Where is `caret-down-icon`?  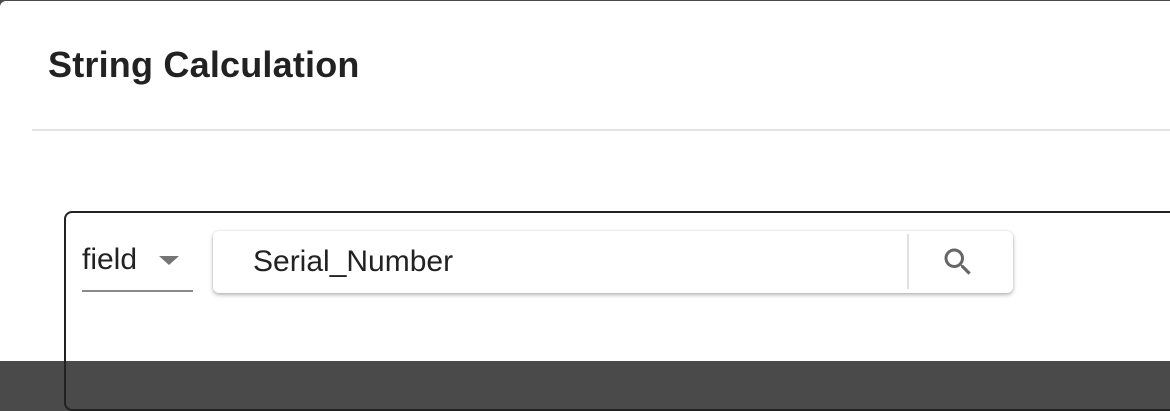 caret-down-icon is located at coordinates (169, 260).